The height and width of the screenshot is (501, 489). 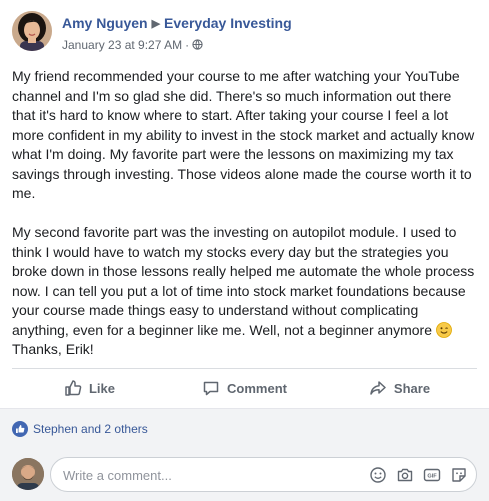 I want to click on comment-composer: Write a comment... GIF, so click(x=244, y=474).